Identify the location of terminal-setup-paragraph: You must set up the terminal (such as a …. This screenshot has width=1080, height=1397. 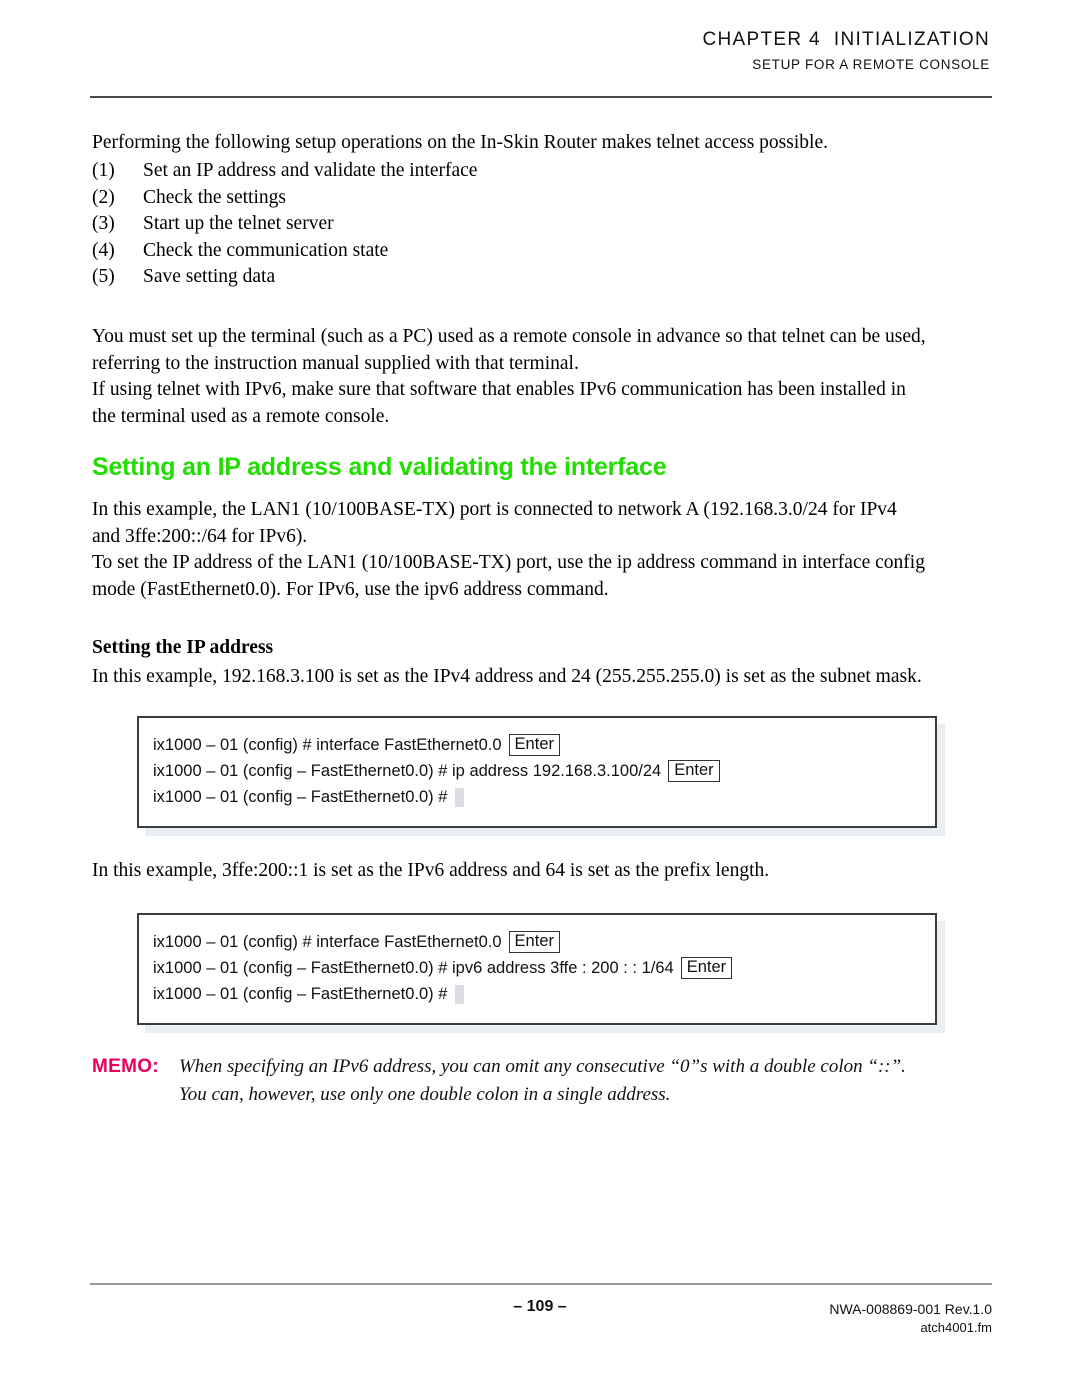
(542, 377).